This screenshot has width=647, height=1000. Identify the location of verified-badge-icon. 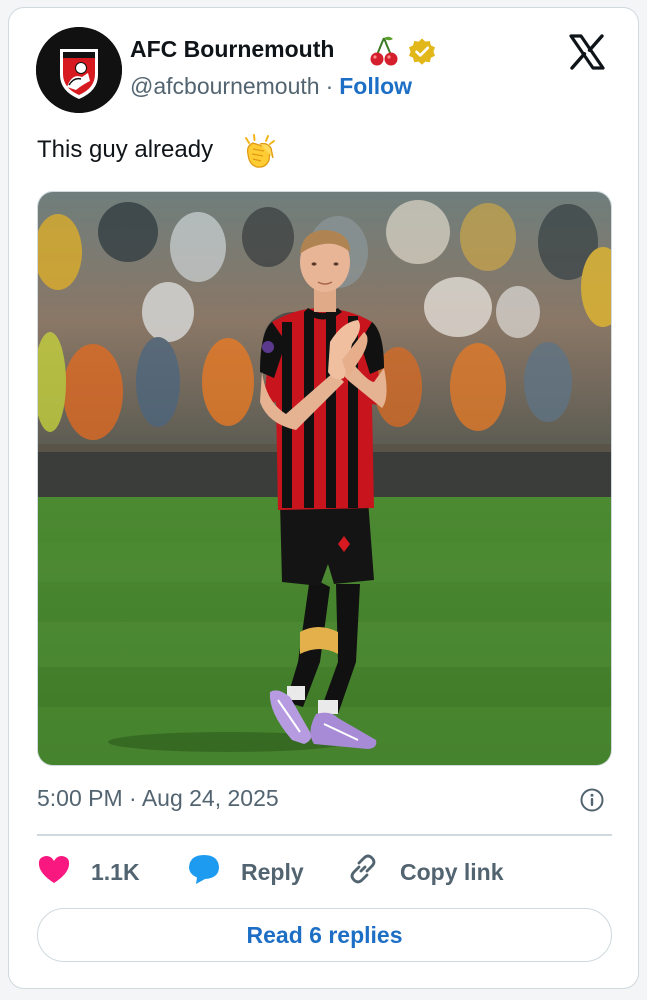
(422, 54).